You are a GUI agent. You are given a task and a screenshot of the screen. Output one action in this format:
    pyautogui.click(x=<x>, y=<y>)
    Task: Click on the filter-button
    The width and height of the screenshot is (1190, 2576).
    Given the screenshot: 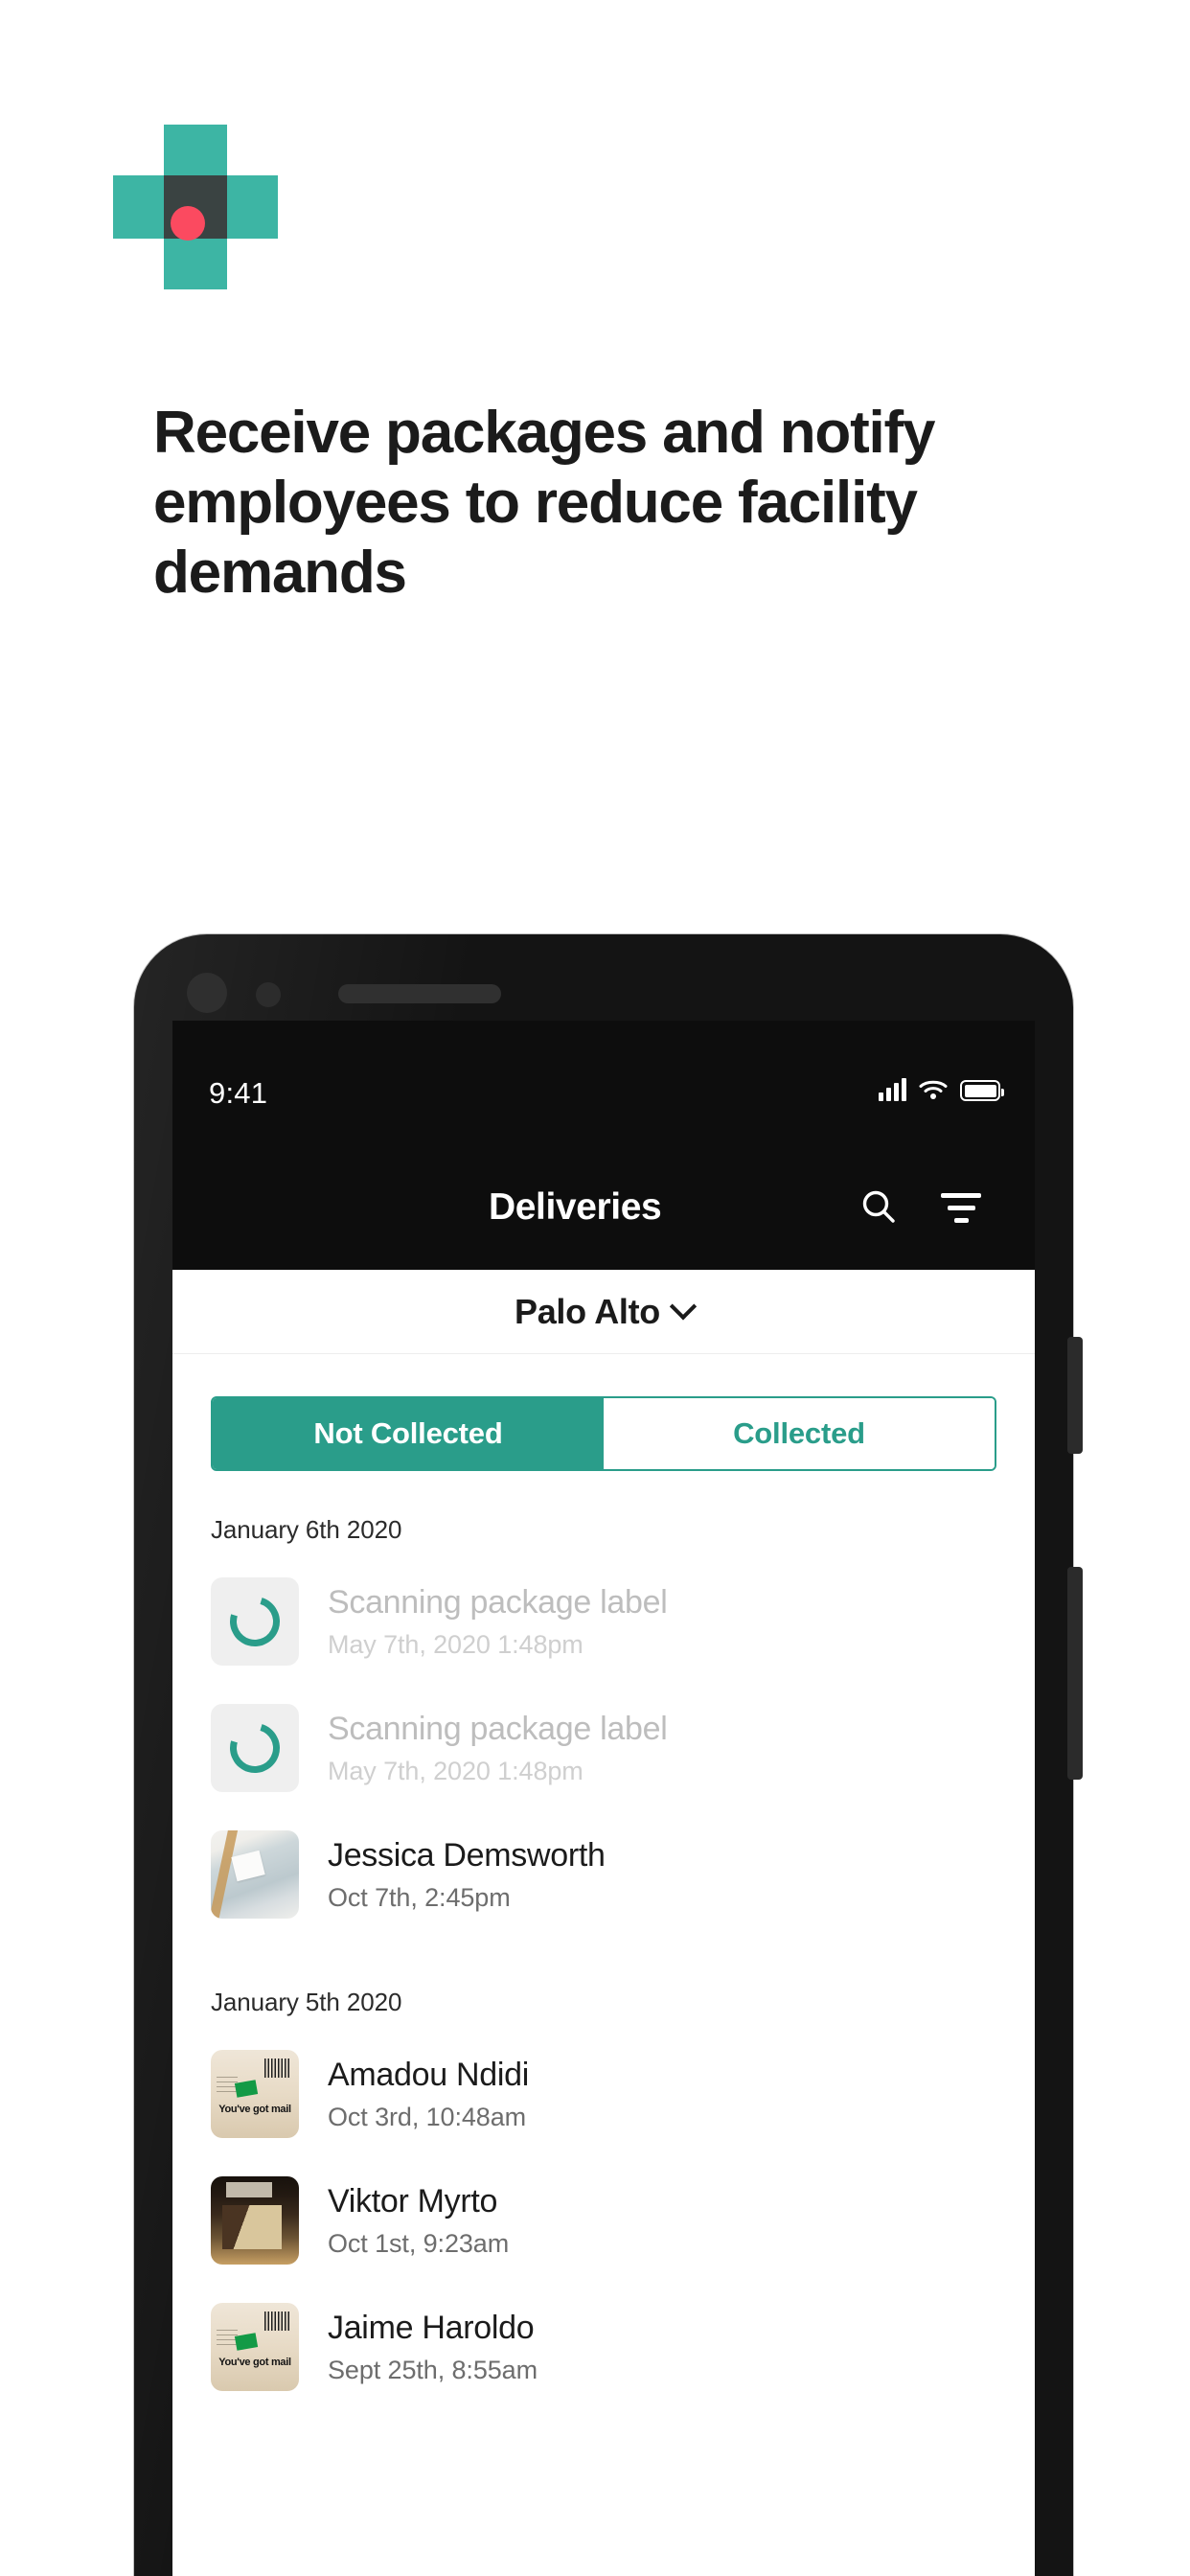 What is the action you would take?
    pyautogui.click(x=961, y=1207)
    